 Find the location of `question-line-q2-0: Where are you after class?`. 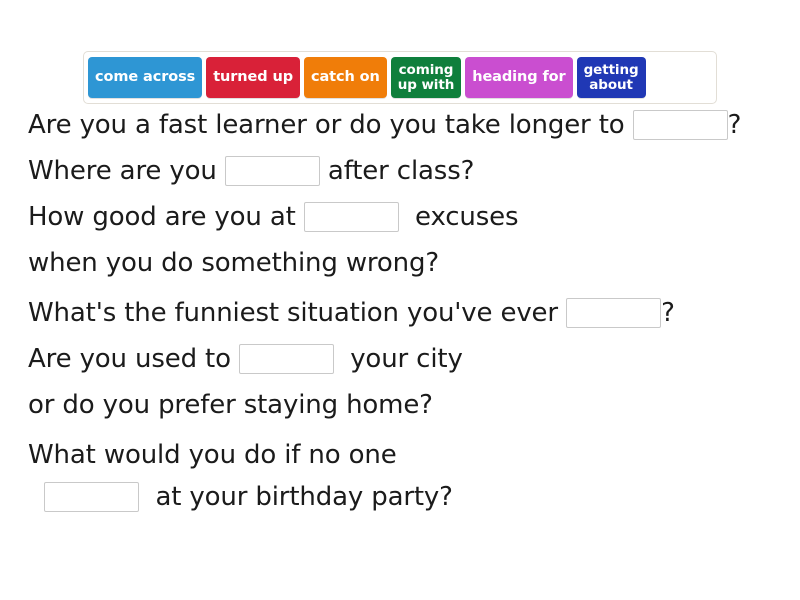

question-line-q2-0: Where are you after class? is located at coordinates (408, 171).